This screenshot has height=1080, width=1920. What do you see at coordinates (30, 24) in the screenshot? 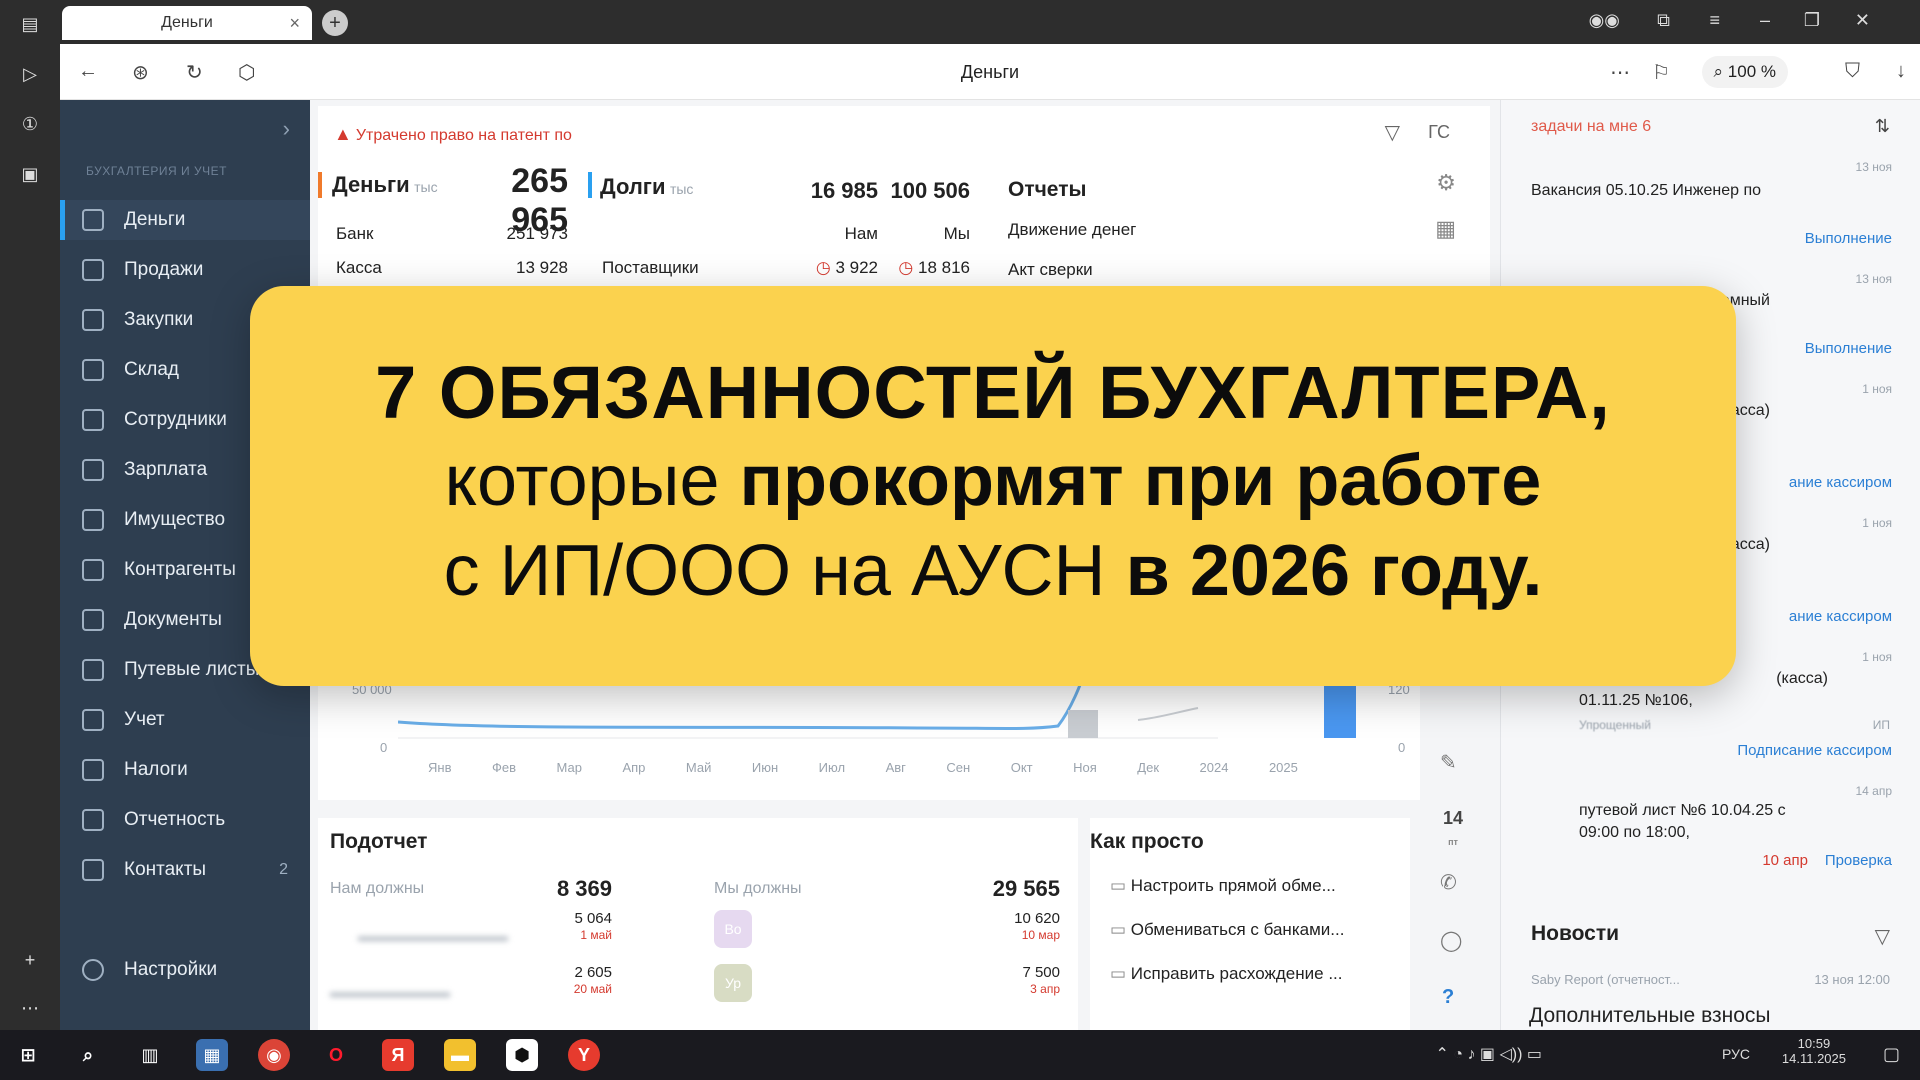
I see `tabs-icon: ▤` at bounding box center [30, 24].